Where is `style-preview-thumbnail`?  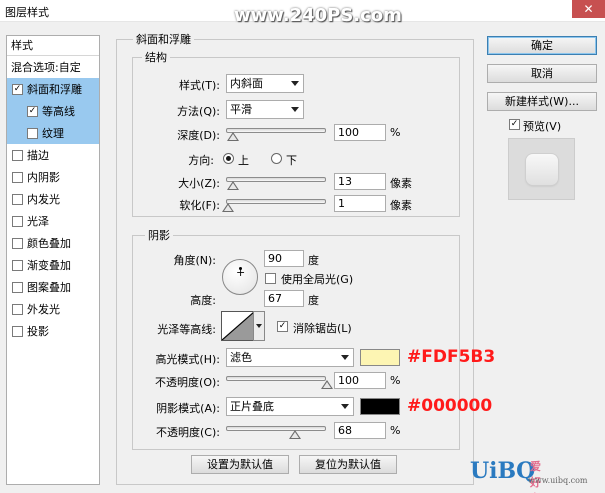 style-preview-thumbnail is located at coordinates (541, 169).